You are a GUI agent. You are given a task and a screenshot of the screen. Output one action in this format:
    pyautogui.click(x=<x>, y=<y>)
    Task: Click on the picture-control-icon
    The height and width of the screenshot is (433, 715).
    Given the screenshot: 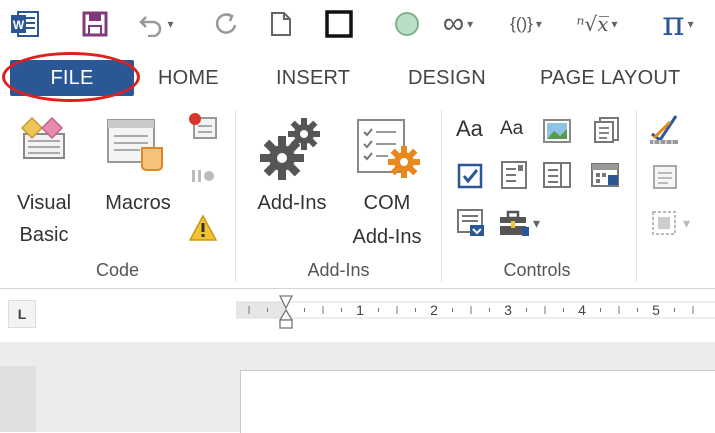 What is the action you would take?
    pyautogui.click(x=557, y=131)
    